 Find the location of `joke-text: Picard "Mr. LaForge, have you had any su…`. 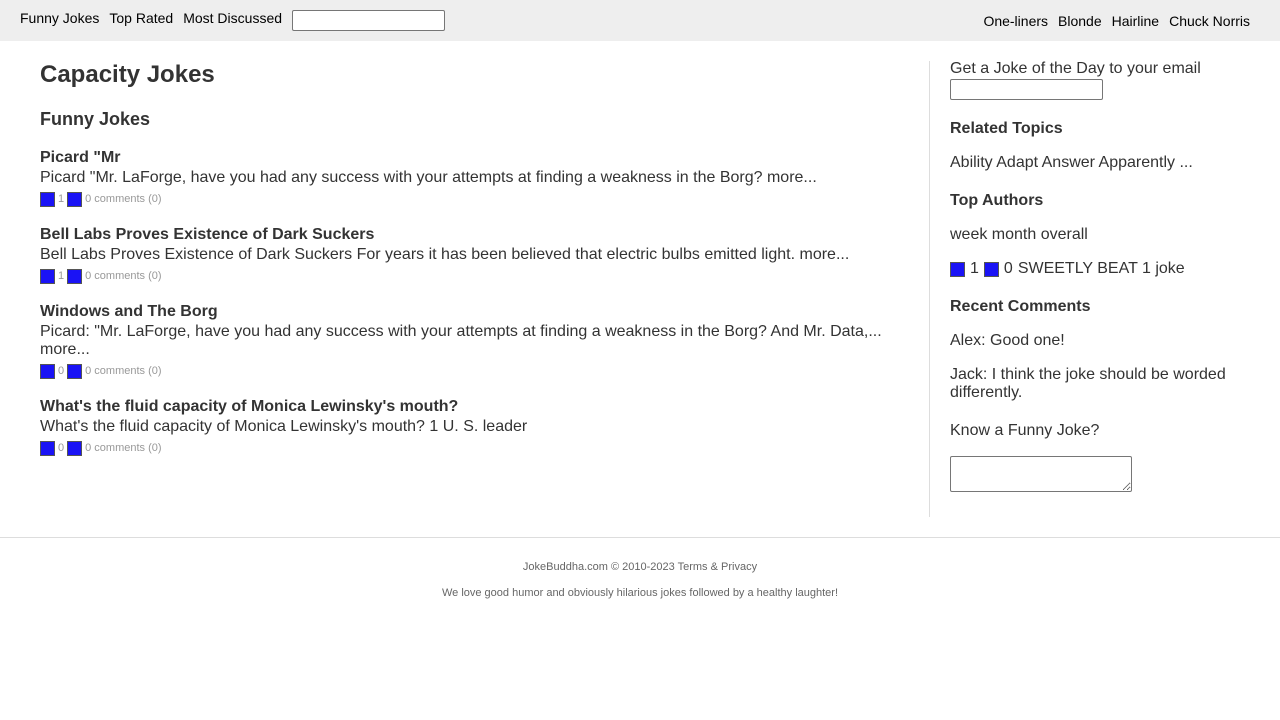

joke-text: Picard "Mr. LaForge, have you had any su… is located at coordinates (475, 178).